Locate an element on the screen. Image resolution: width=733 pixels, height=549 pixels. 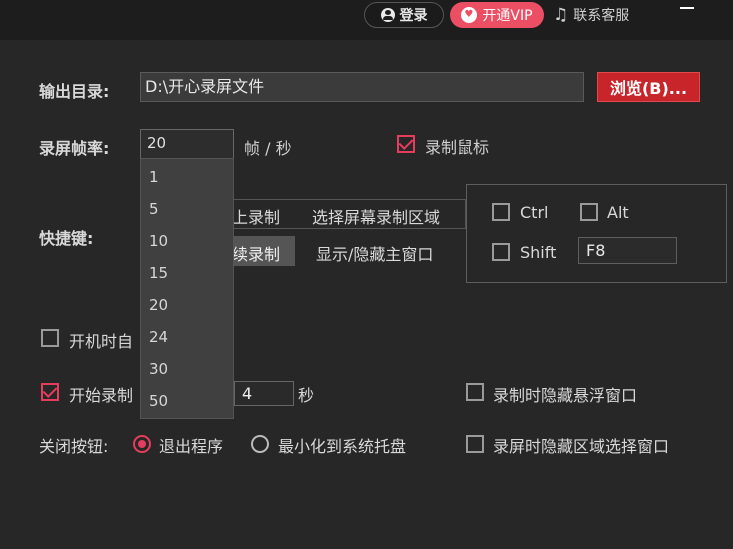
vip-button: ♥ 开通VIP is located at coordinates (497, 15).